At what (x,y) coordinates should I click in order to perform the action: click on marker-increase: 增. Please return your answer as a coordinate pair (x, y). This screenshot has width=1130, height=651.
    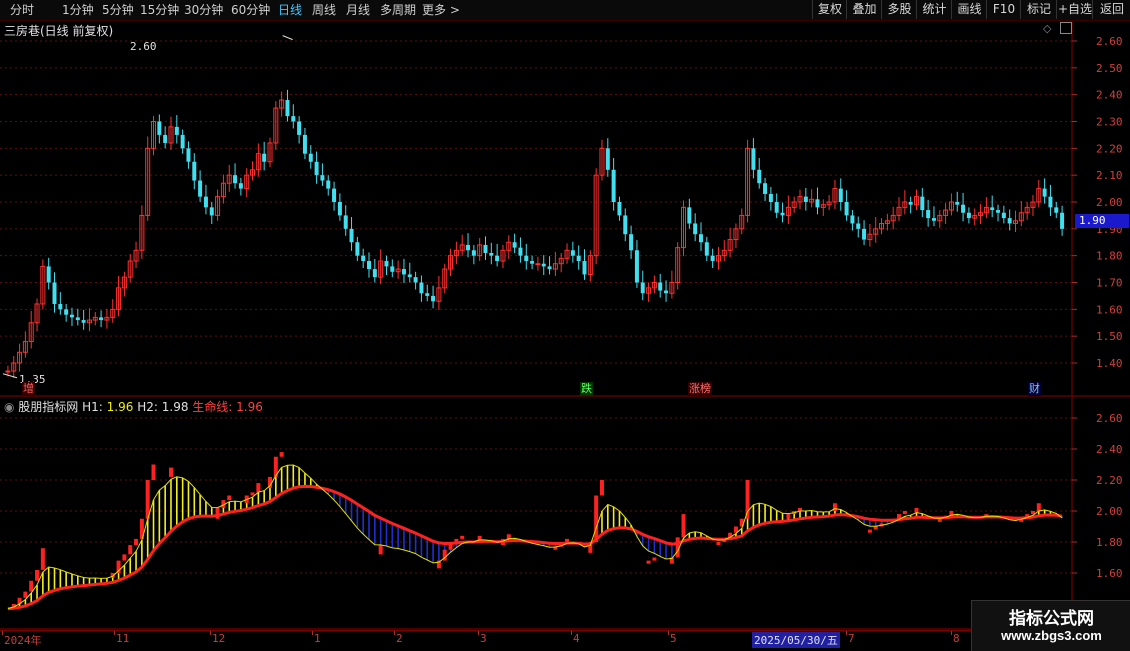
    Looking at the image, I should click on (28, 389).